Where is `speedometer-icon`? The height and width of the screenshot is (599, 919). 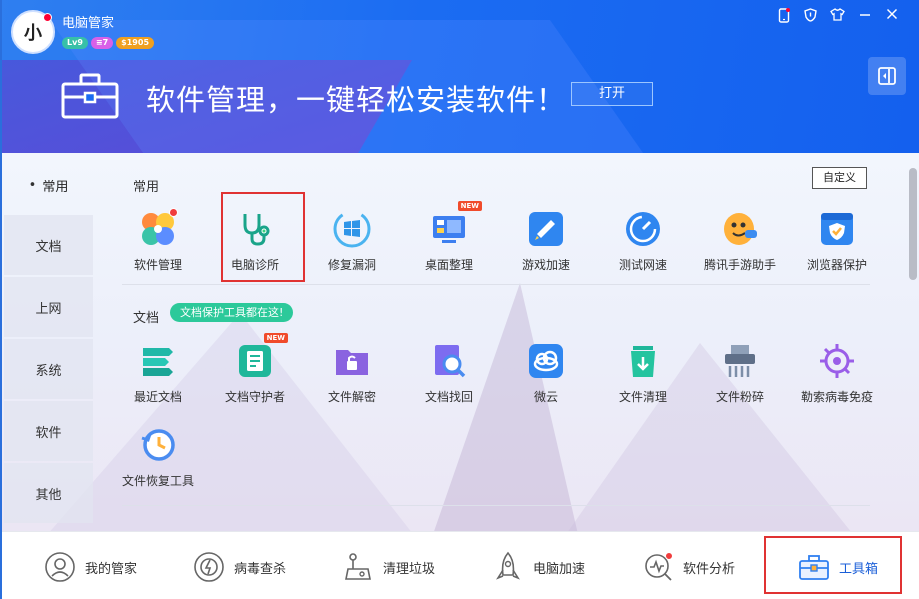
speedometer-icon is located at coordinates (643, 229).